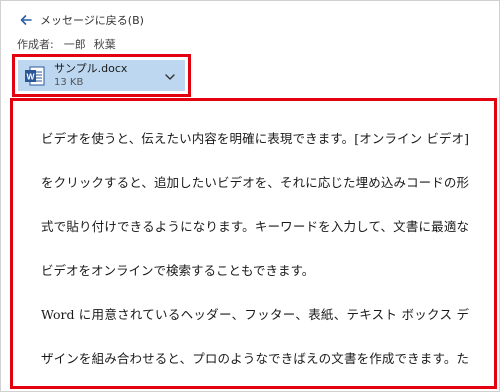 This screenshot has width=500, height=392. Describe the element at coordinates (255, 182) in the screenshot. I see `document-line: をクリックすると、追加したいビデオを、それに応じた埋め込みコードの形` at that location.